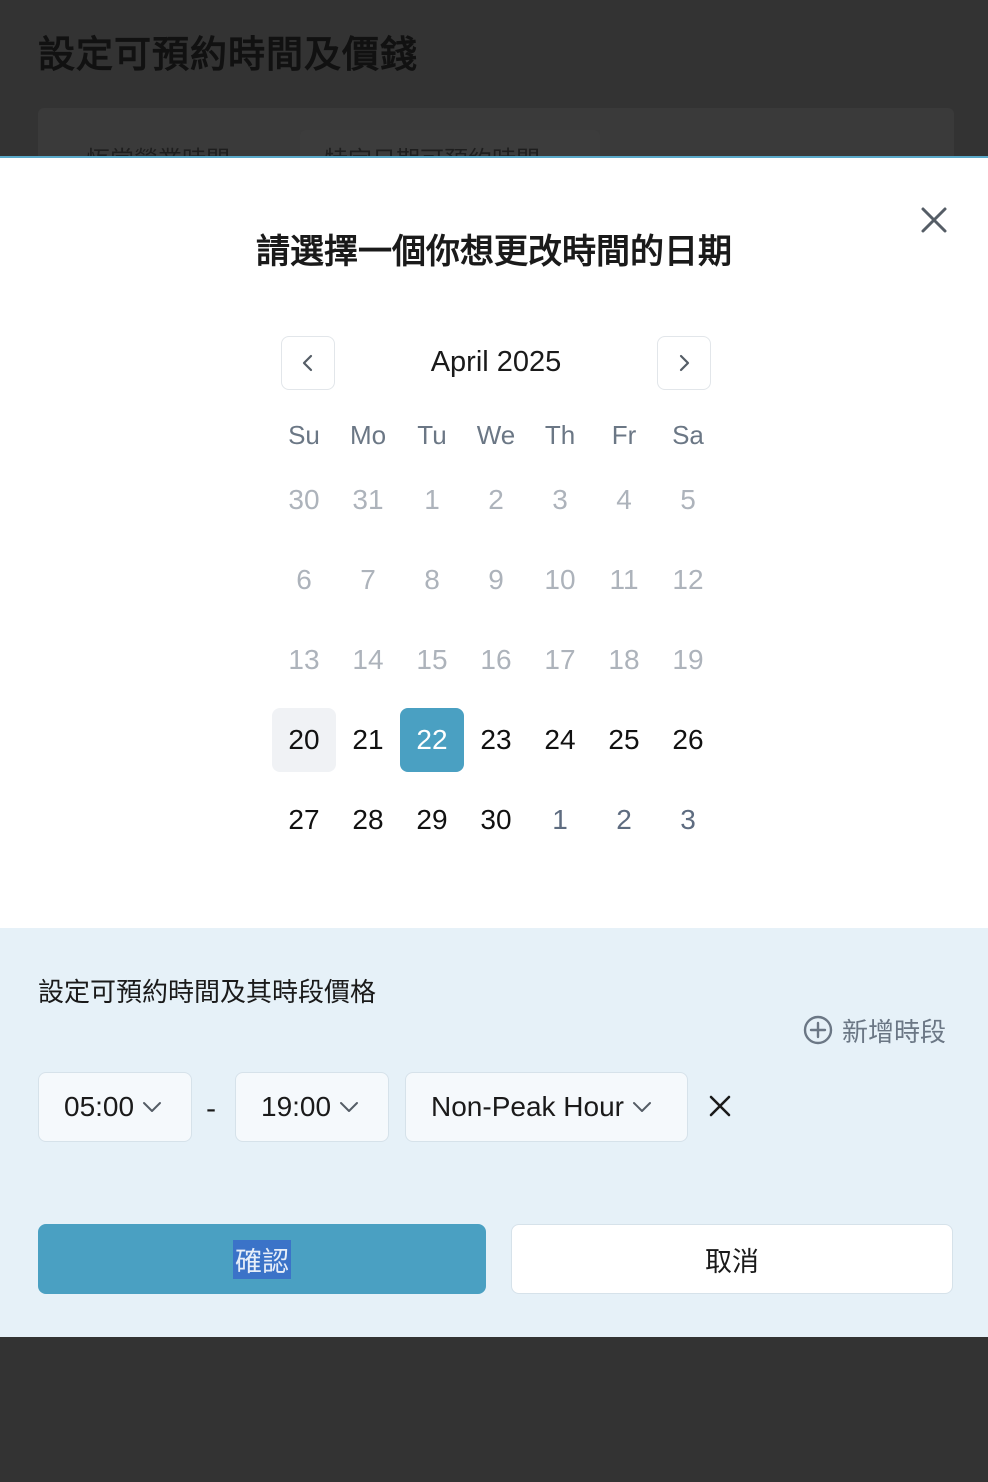  I want to click on chevron-right-icon, so click(684, 363).